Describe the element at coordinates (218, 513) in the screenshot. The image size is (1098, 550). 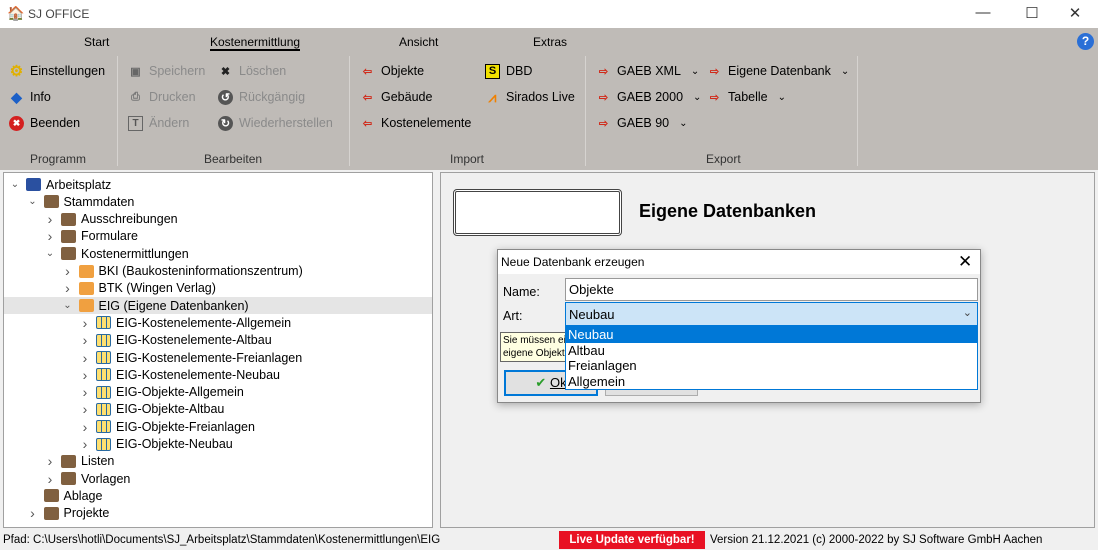
I see `tree-item: › Projekte` at that location.